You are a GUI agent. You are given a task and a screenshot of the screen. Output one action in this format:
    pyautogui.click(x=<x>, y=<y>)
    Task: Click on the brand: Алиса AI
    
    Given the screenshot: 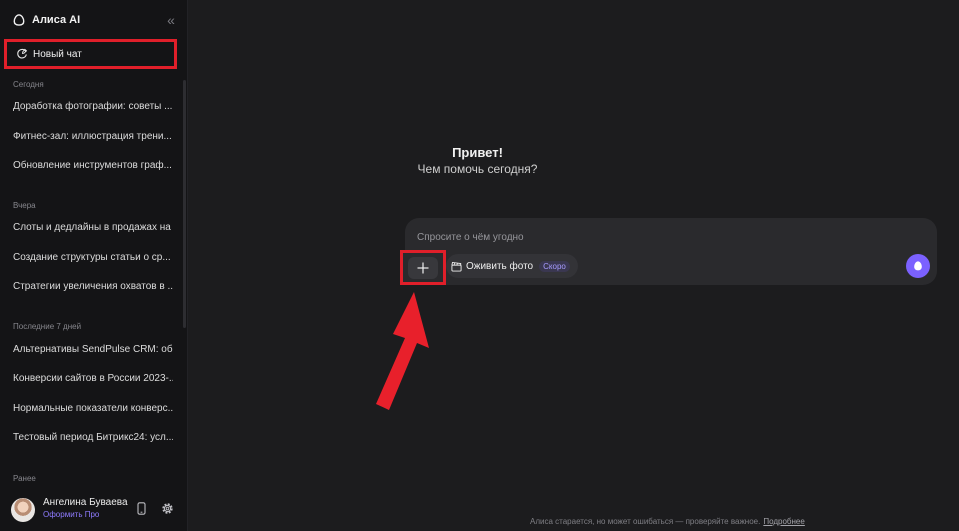 What is the action you would take?
    pyautogui.click(x=46, y=20)
    